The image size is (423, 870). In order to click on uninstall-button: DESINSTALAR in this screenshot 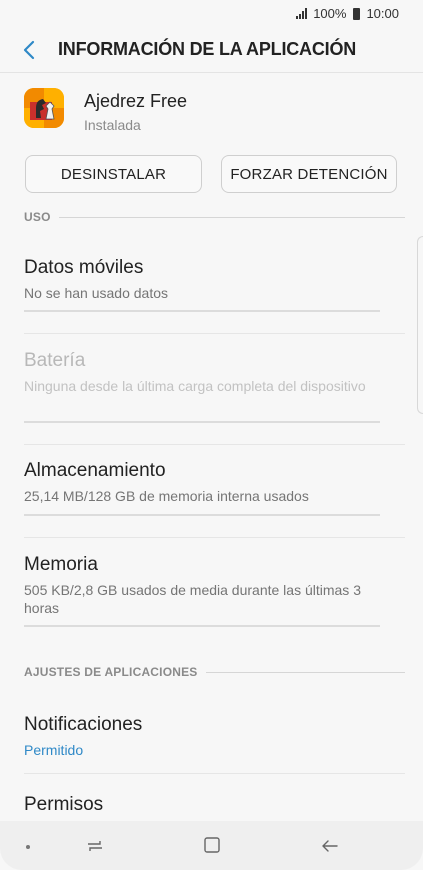, I will do `click(113, 174)`.